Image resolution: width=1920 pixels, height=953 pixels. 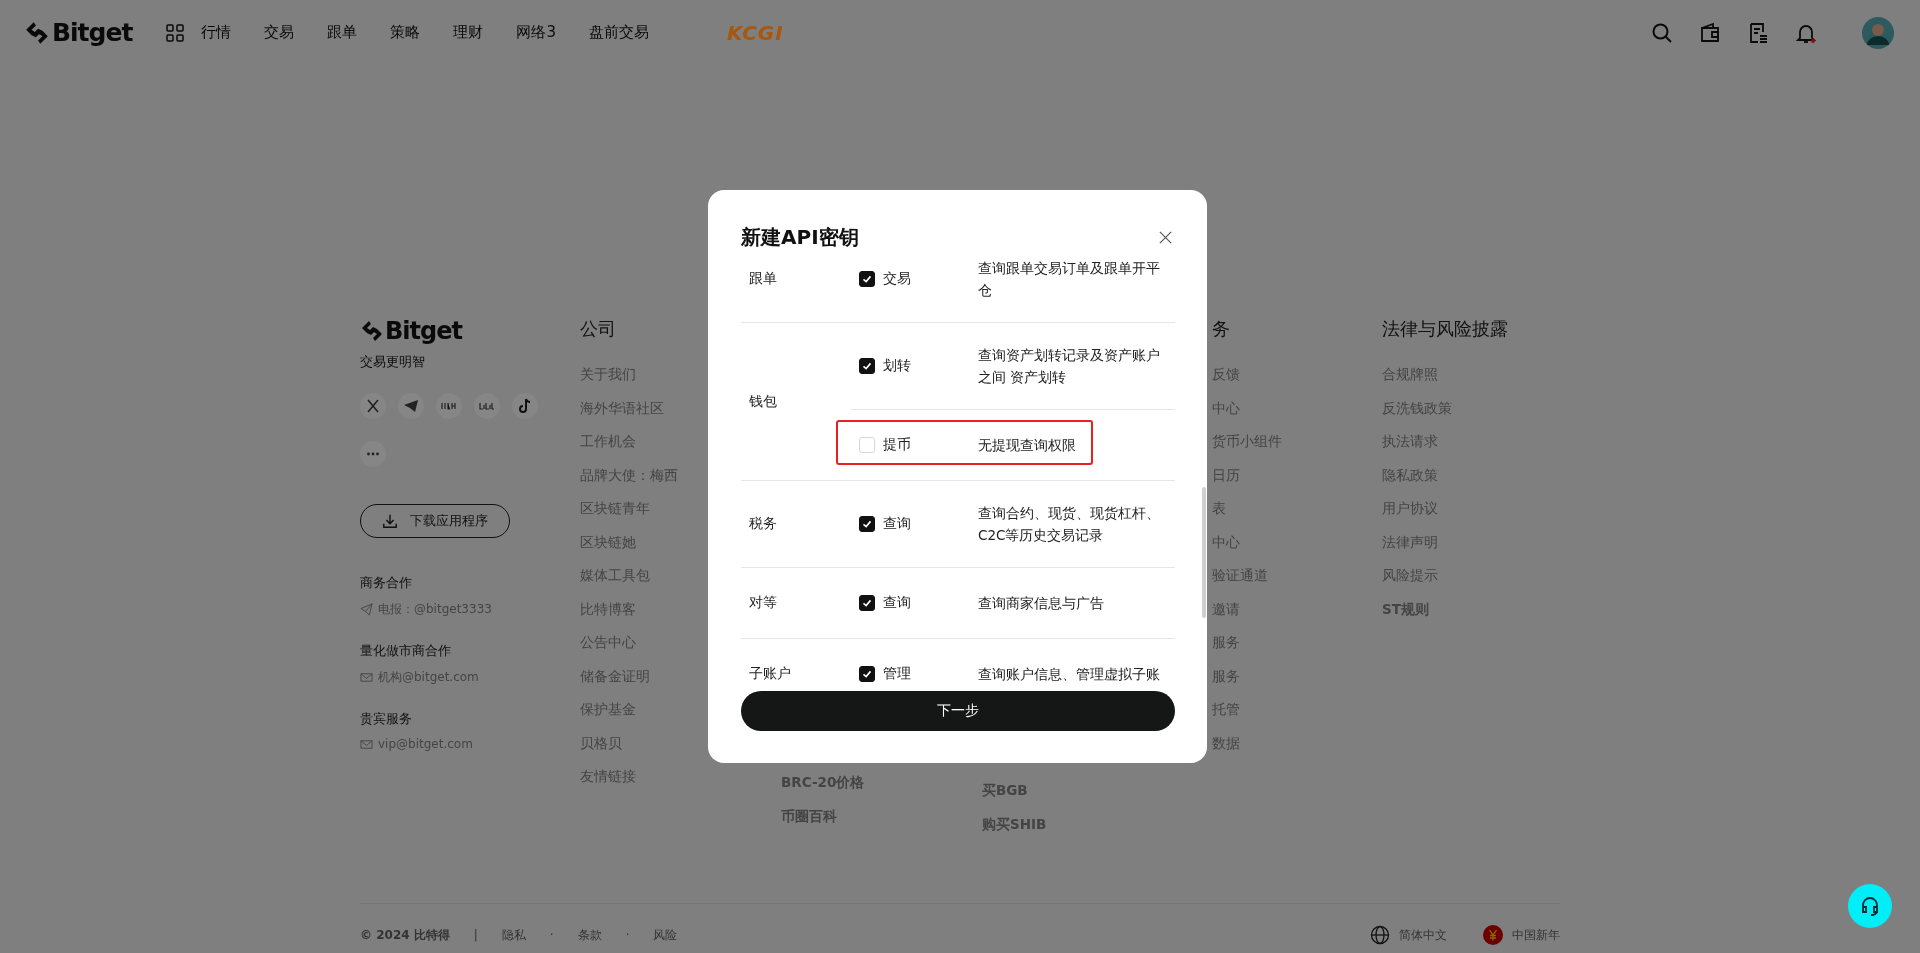 I want to click on social-icon, so click(x=449, y=406).